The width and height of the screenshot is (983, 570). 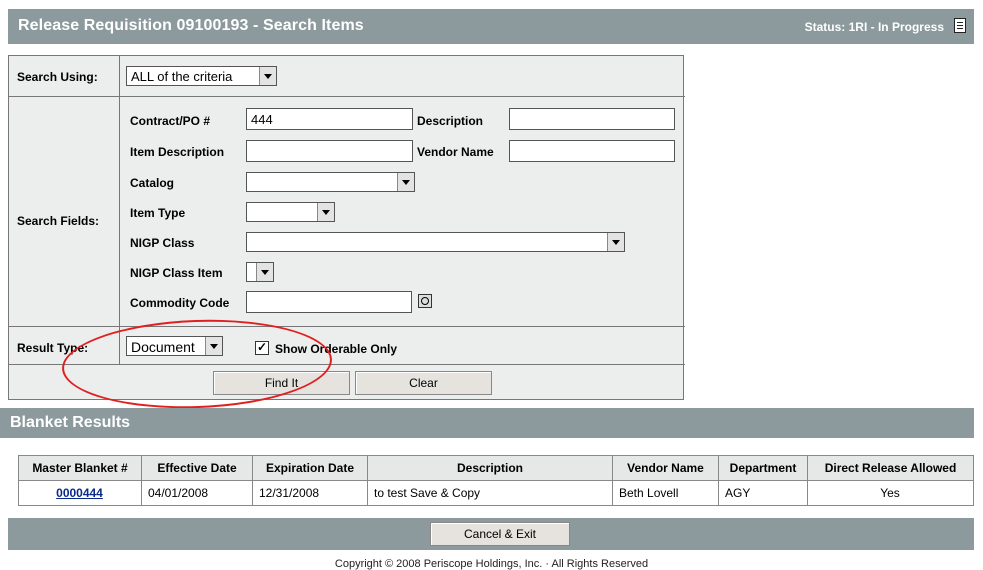 What do you see at coordinates (329, 119) in the screenshot?
I see `contract-po-input: 444` at bounding box center [329, 119].